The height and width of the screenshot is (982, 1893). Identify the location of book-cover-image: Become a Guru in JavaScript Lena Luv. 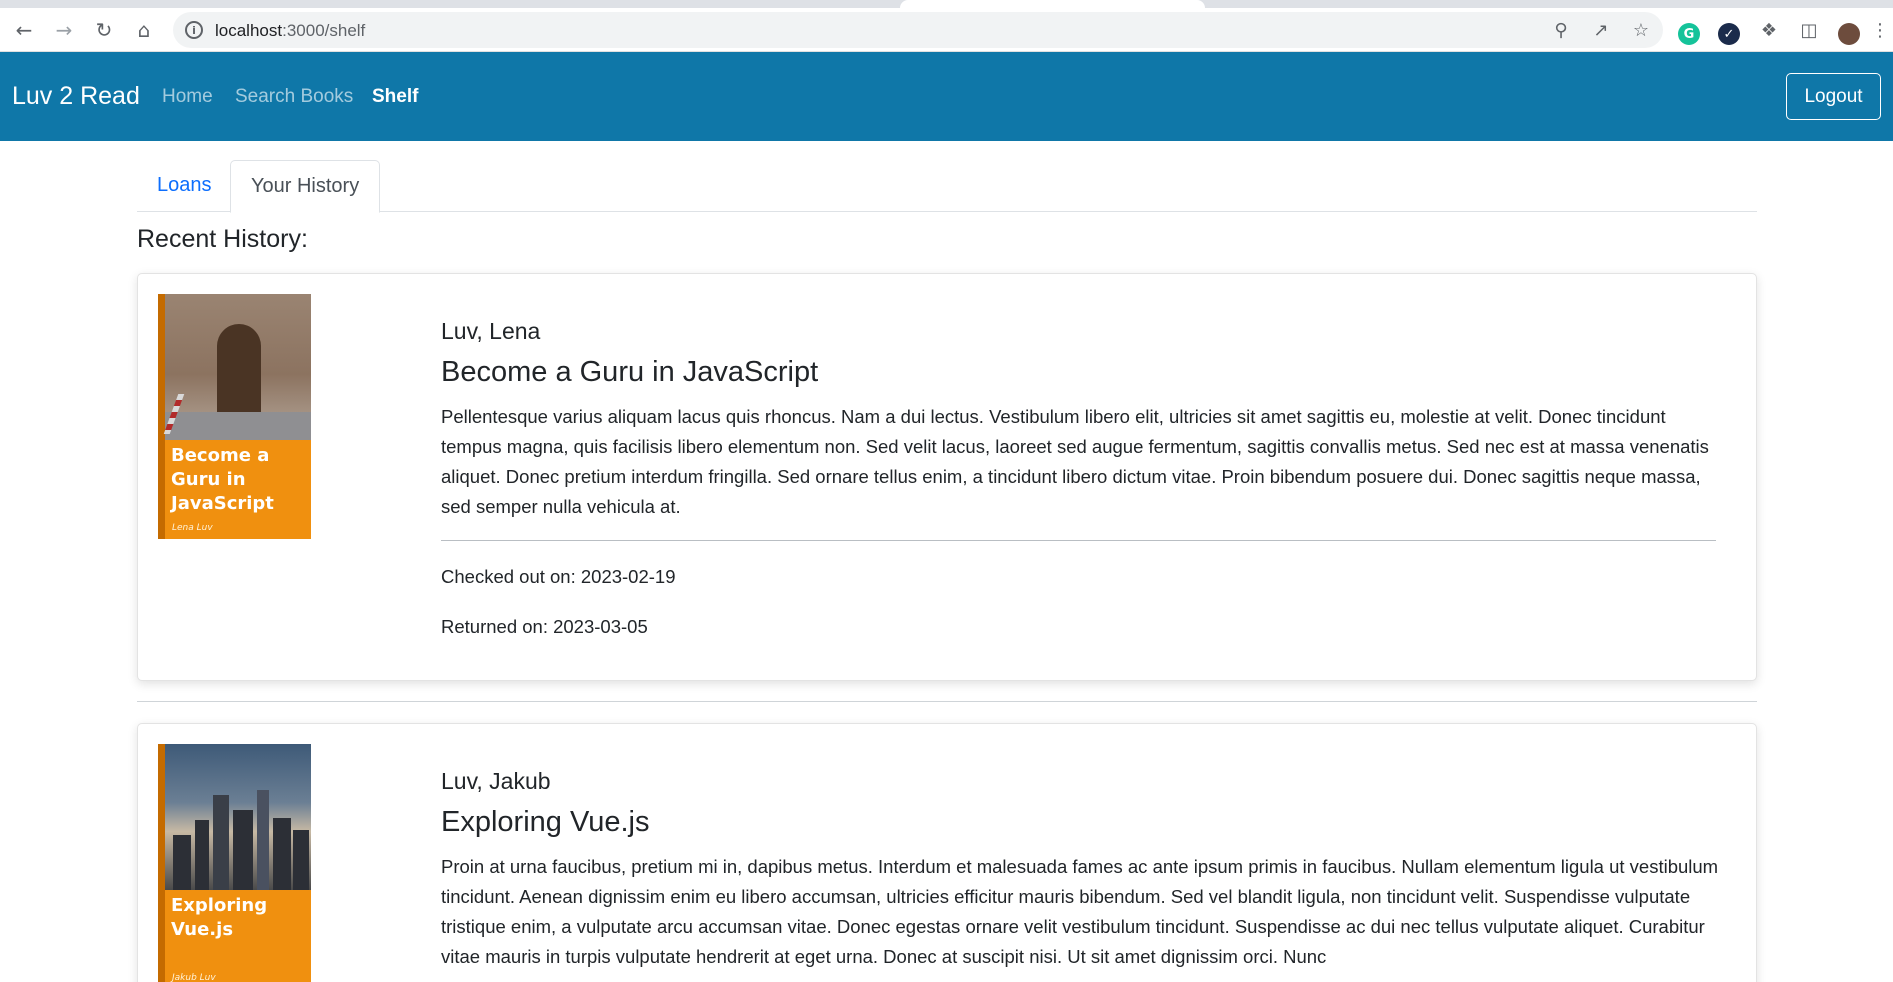
(234, 416).